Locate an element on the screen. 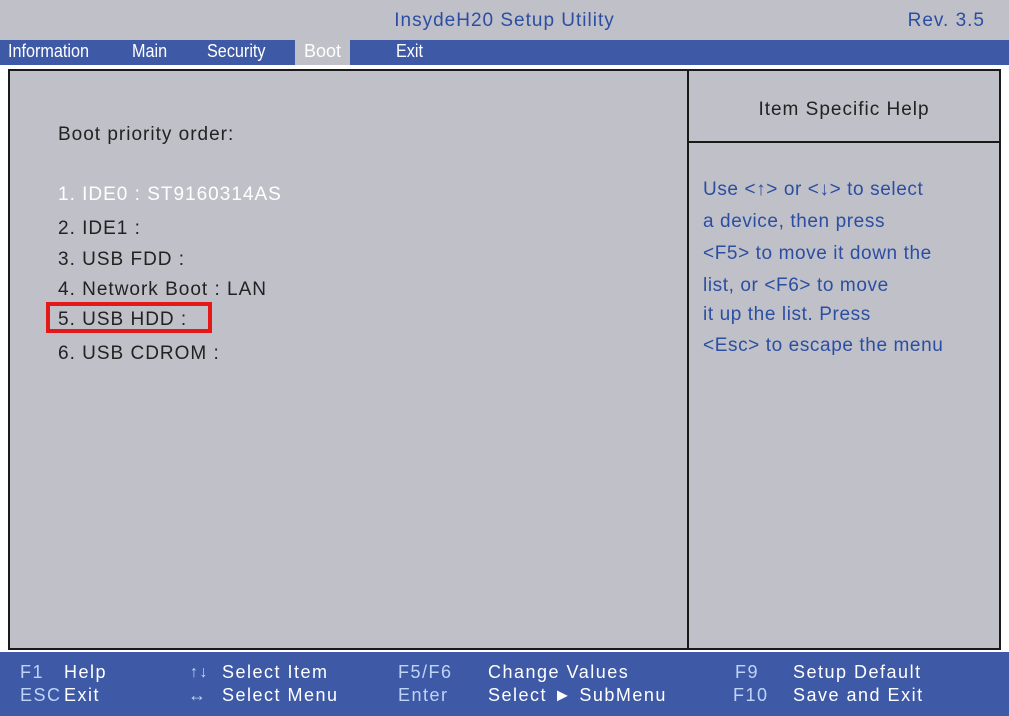  menu-bar: Information Main Security Boot Exit is located at coordinates (504, 52).